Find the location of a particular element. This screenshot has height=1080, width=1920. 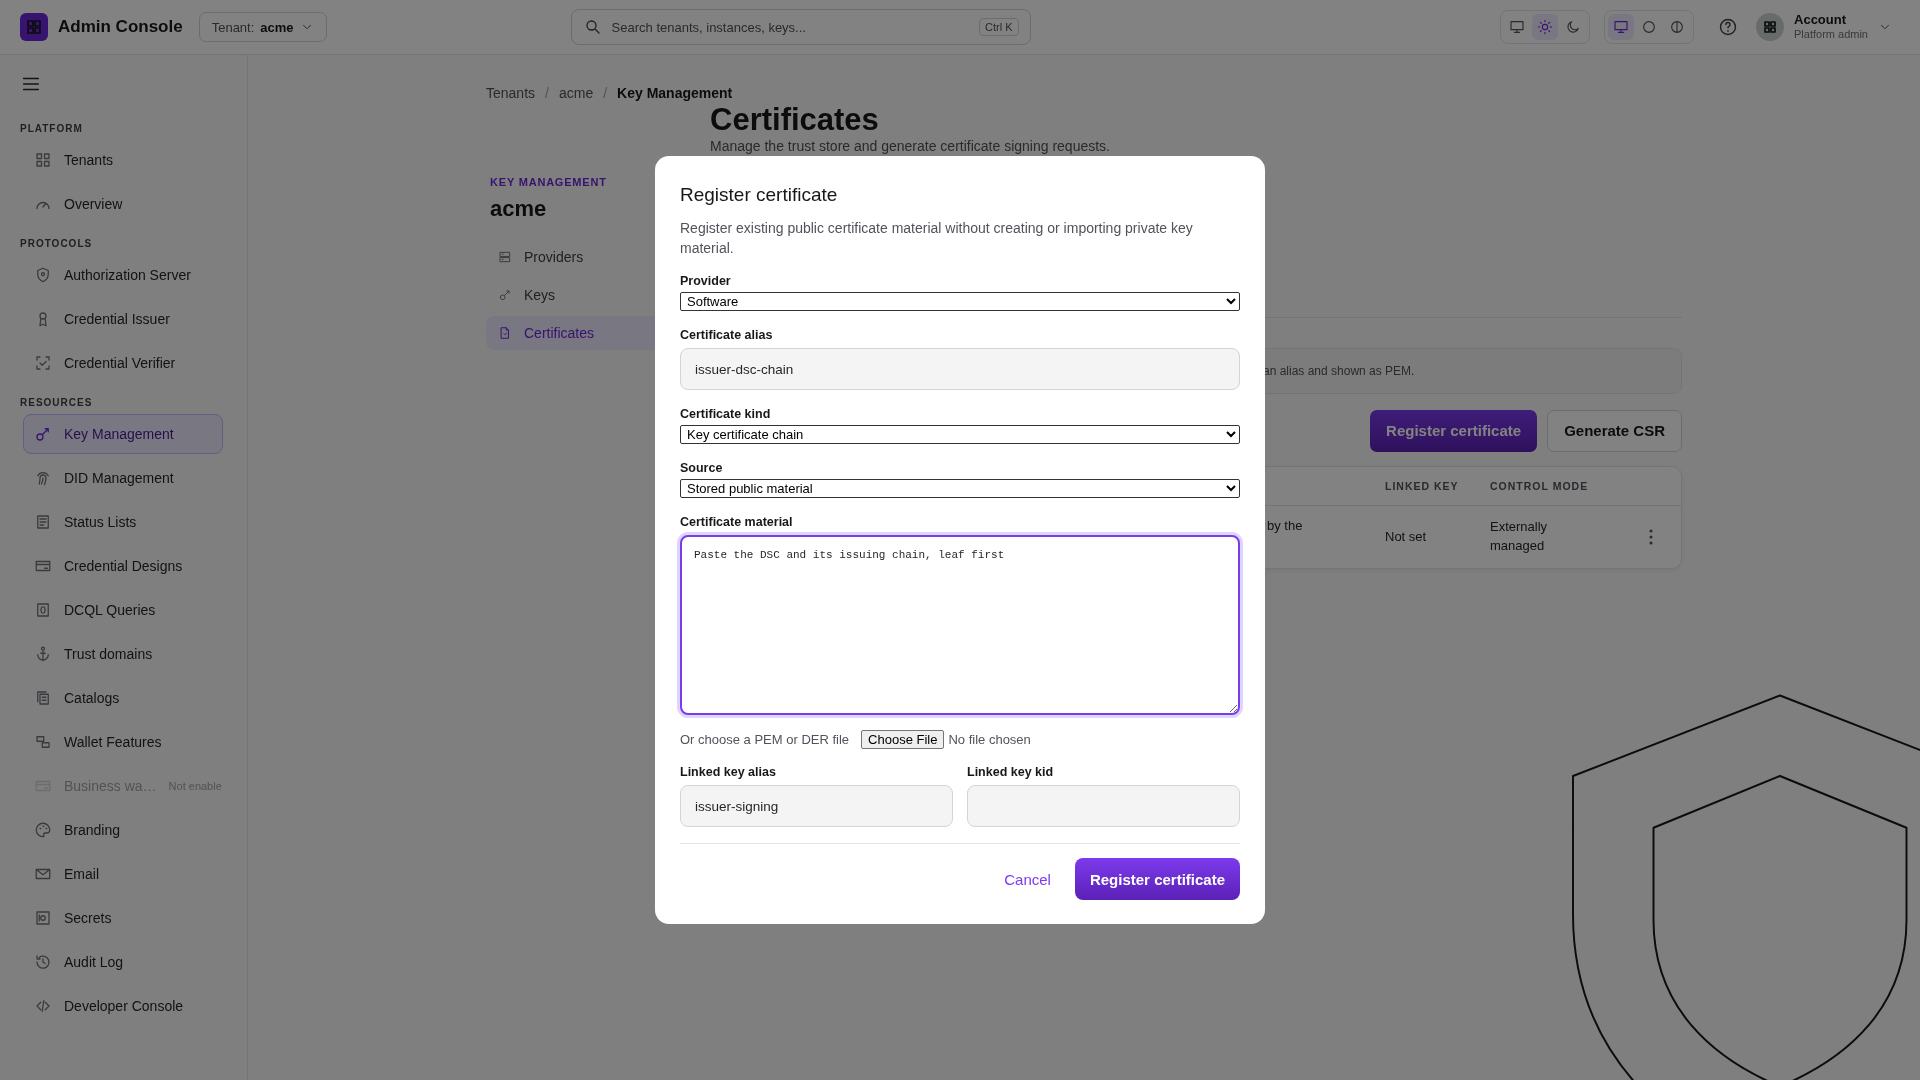

sidebar-label: Key Management is located at coordinates (119, 434).